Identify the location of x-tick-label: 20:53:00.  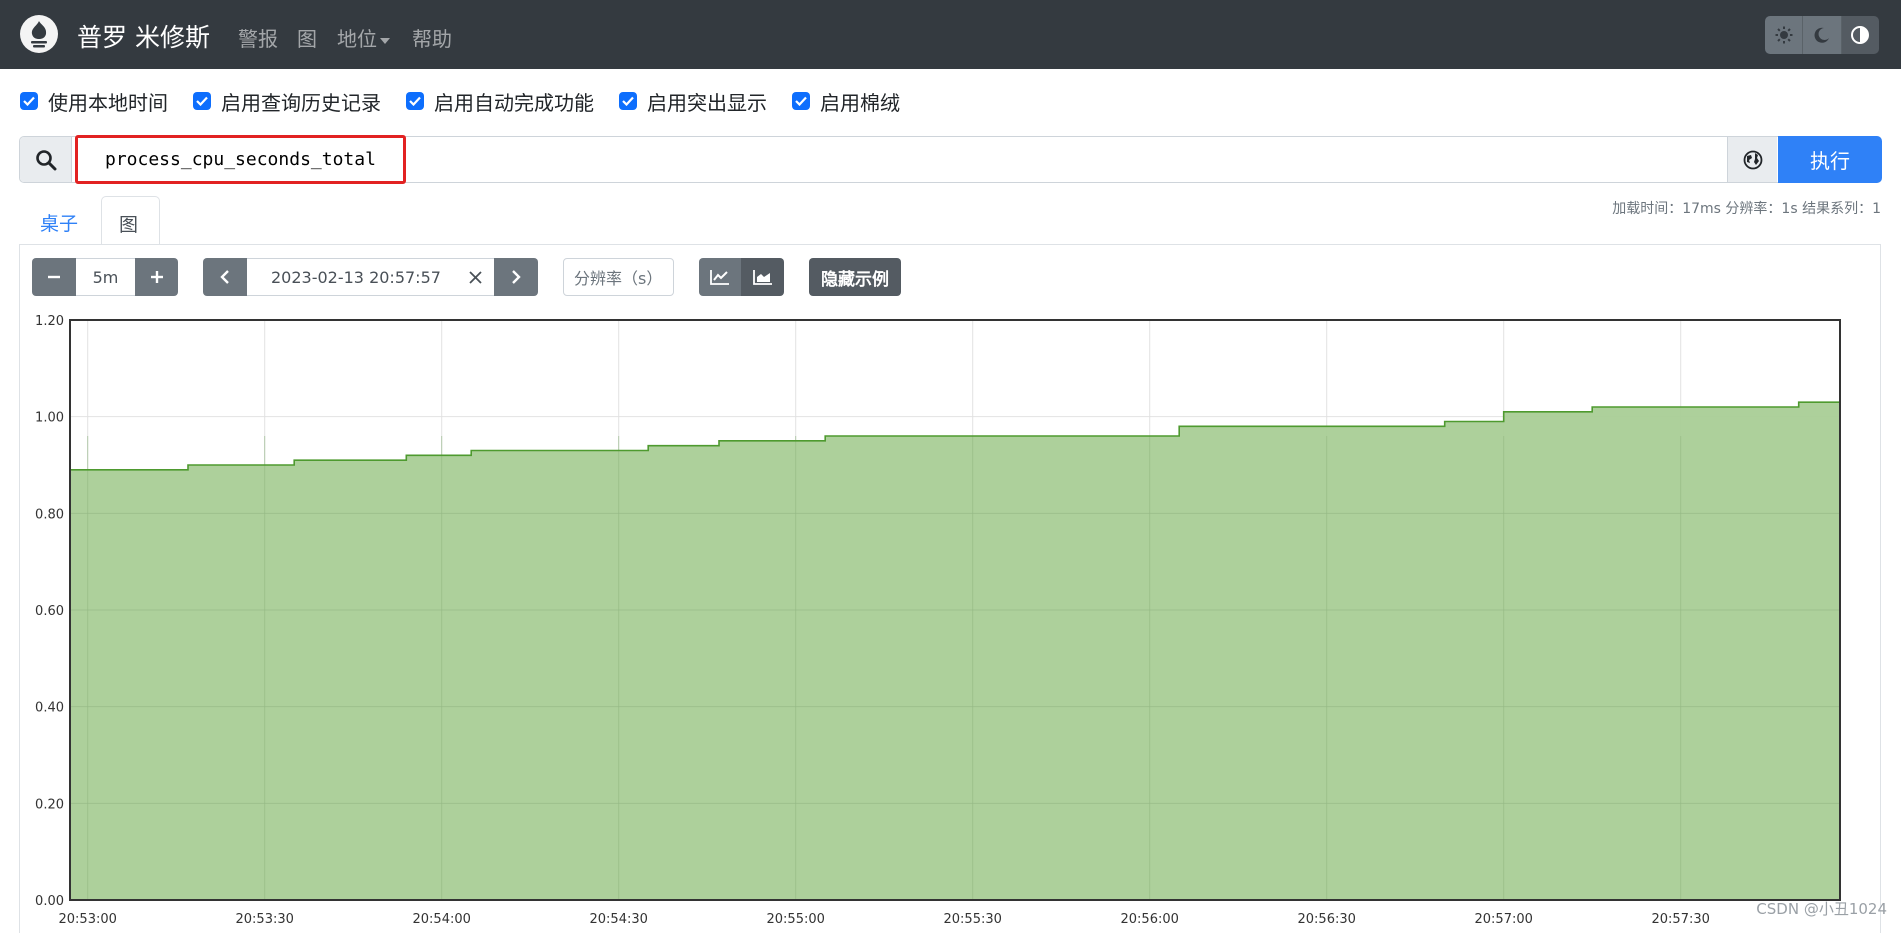
(88, 919).